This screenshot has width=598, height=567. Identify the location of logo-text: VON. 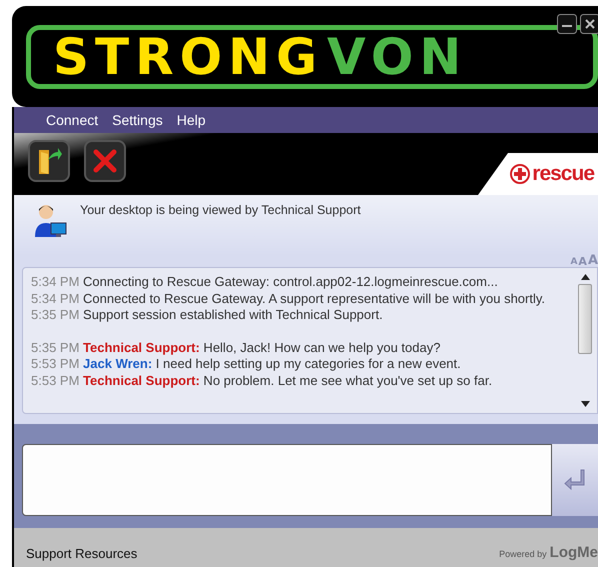
(397, 57).